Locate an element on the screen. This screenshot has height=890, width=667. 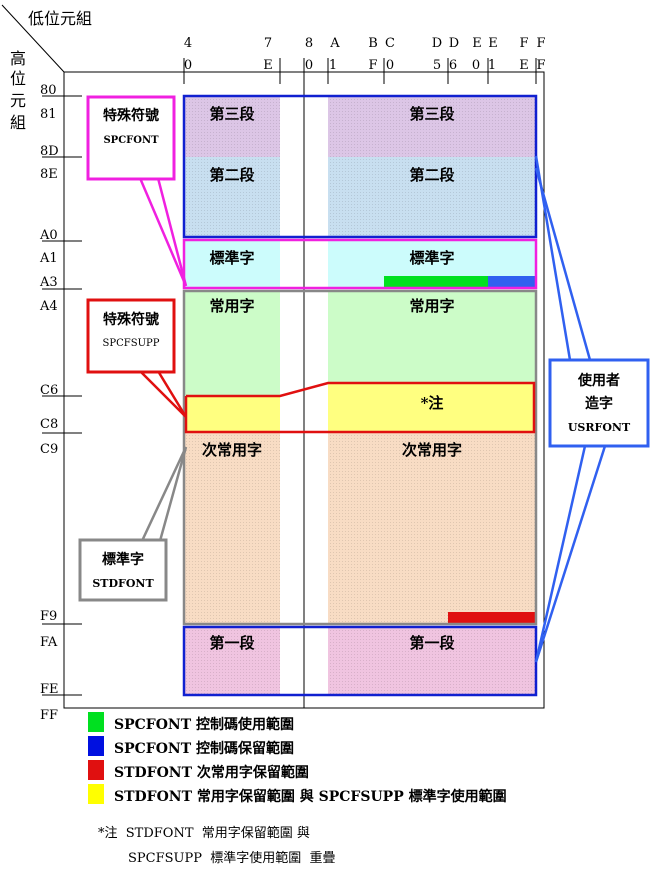
spcfsupp-callout-title: 特殊符號 is located at coordinates (131, 319).